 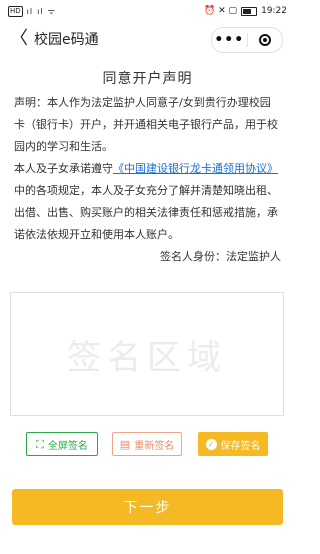 What do you see at coordinates (125, 444) in the screenshot?
I see `clear-icon: ▤` at bounding box center [125, 444].